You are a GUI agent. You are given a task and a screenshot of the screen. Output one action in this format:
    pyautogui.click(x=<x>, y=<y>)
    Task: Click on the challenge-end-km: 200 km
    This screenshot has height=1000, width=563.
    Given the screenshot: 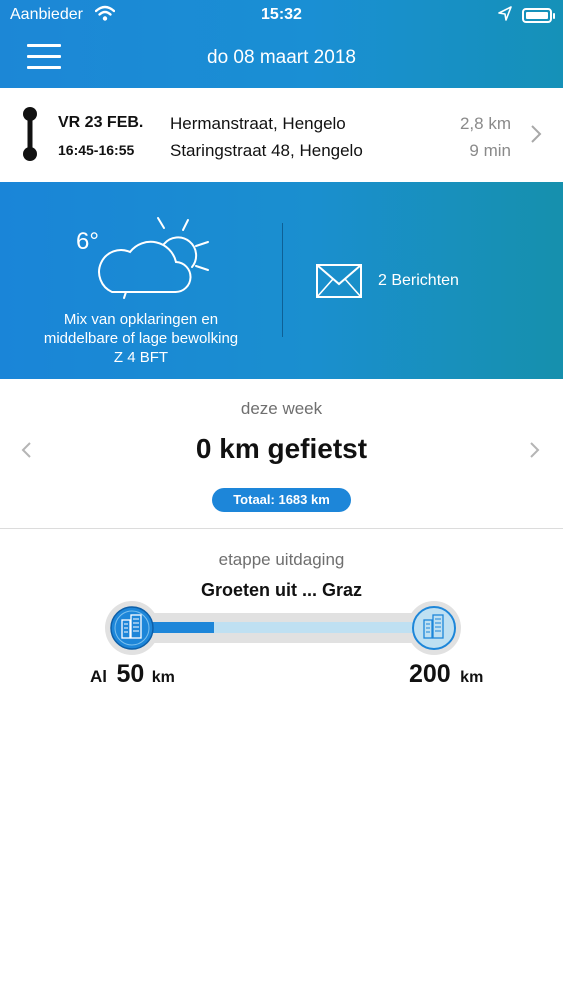 What is the action you would take?
    pyautogui.click(x=446, y=674)
    